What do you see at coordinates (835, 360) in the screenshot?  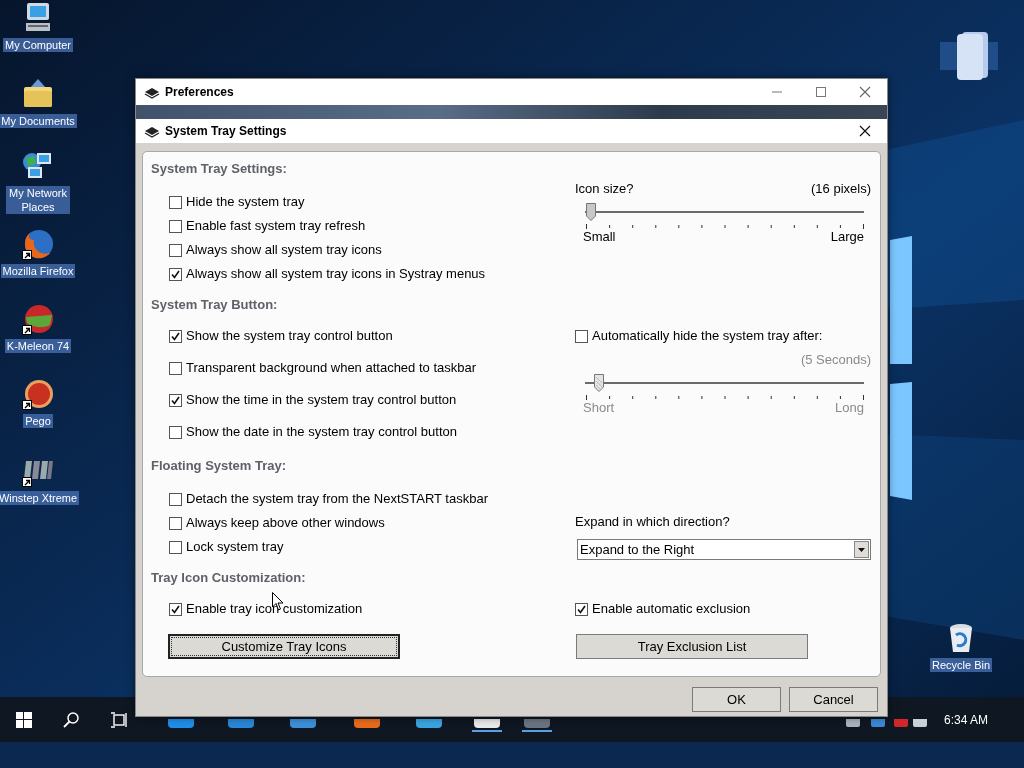 I see `slider-value: (5 Seconds)` at bounding box center [835, 360].